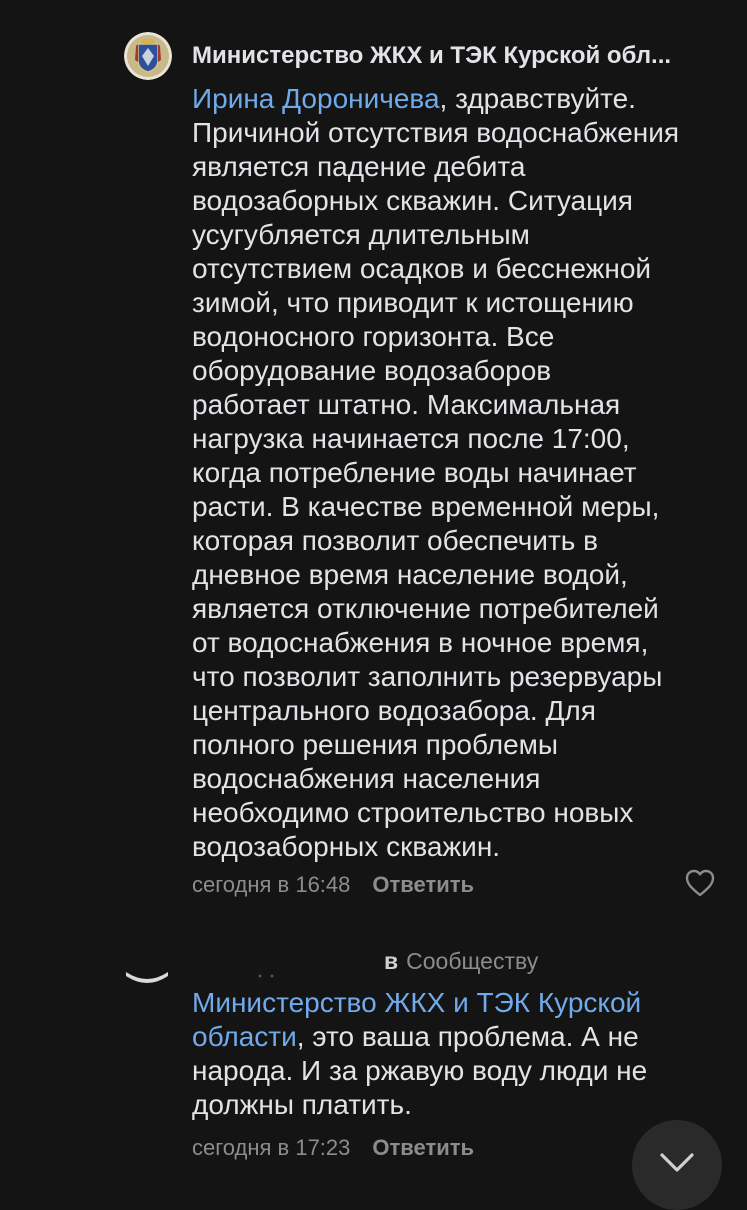 The image size is (747, 1210). What do you see at coordinates (677, 1162) in the screenshot?
I see `chevron-down-icon` at bounding box center [677, 1162].